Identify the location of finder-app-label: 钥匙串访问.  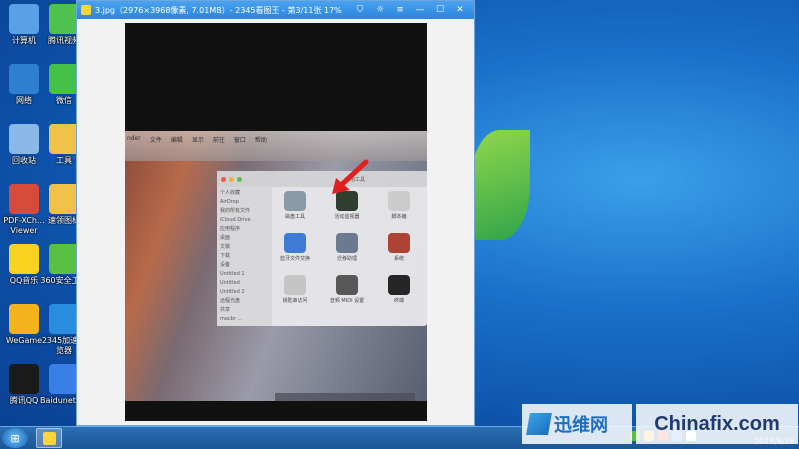
(295, 301).